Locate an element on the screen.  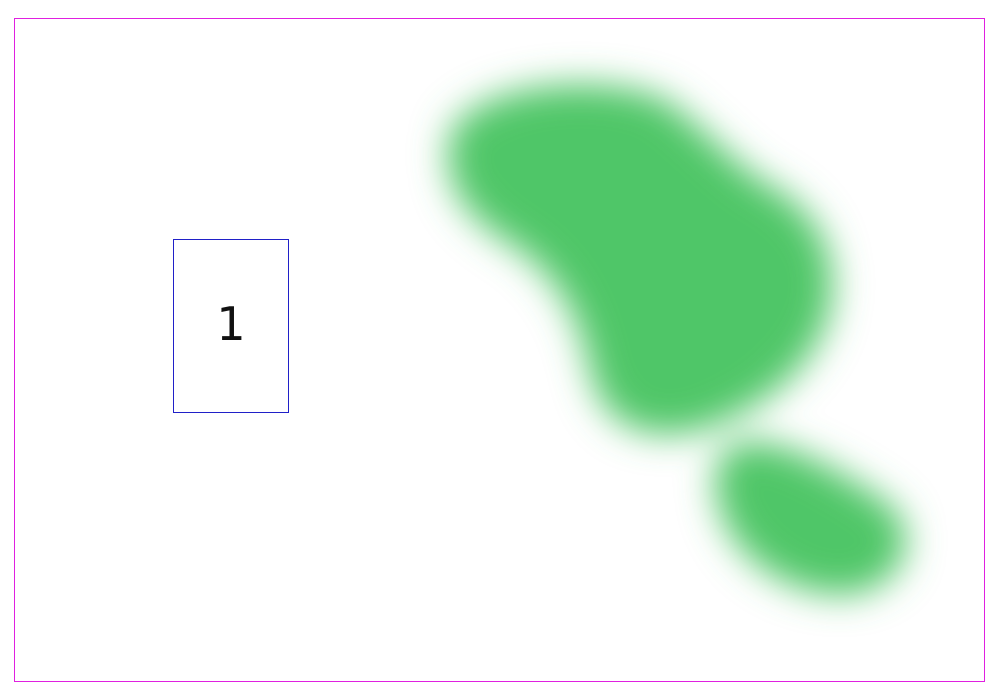
marker-label: 1 is located at coordinates (231, 324).